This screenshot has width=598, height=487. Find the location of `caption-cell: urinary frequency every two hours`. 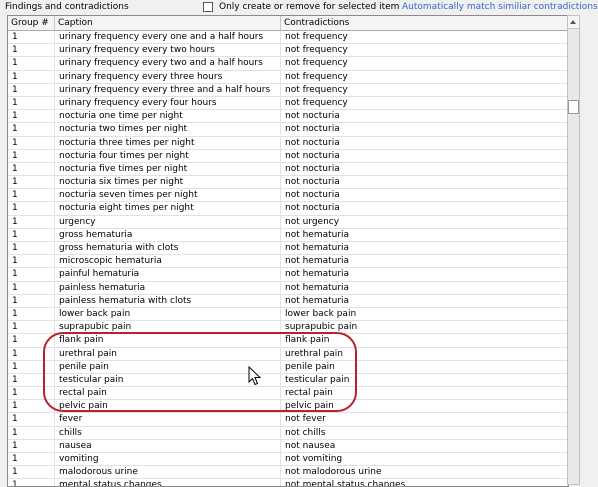

caption-cell: urinary frequency every two hours is located at coordinates (168, 50).